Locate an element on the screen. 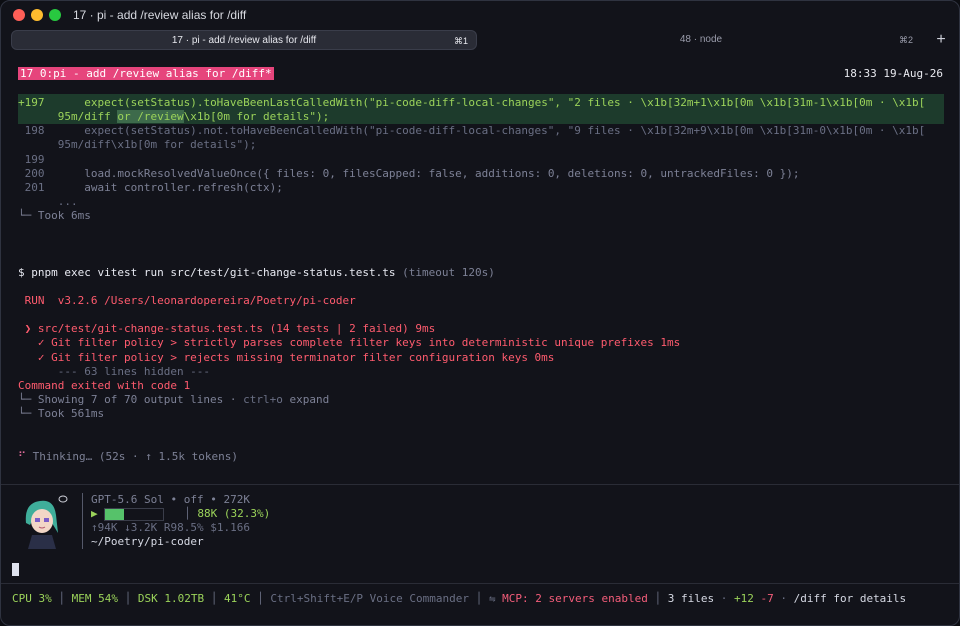  diff-code: await controller.refresh(ctx); is located at coordinates (163, 187).